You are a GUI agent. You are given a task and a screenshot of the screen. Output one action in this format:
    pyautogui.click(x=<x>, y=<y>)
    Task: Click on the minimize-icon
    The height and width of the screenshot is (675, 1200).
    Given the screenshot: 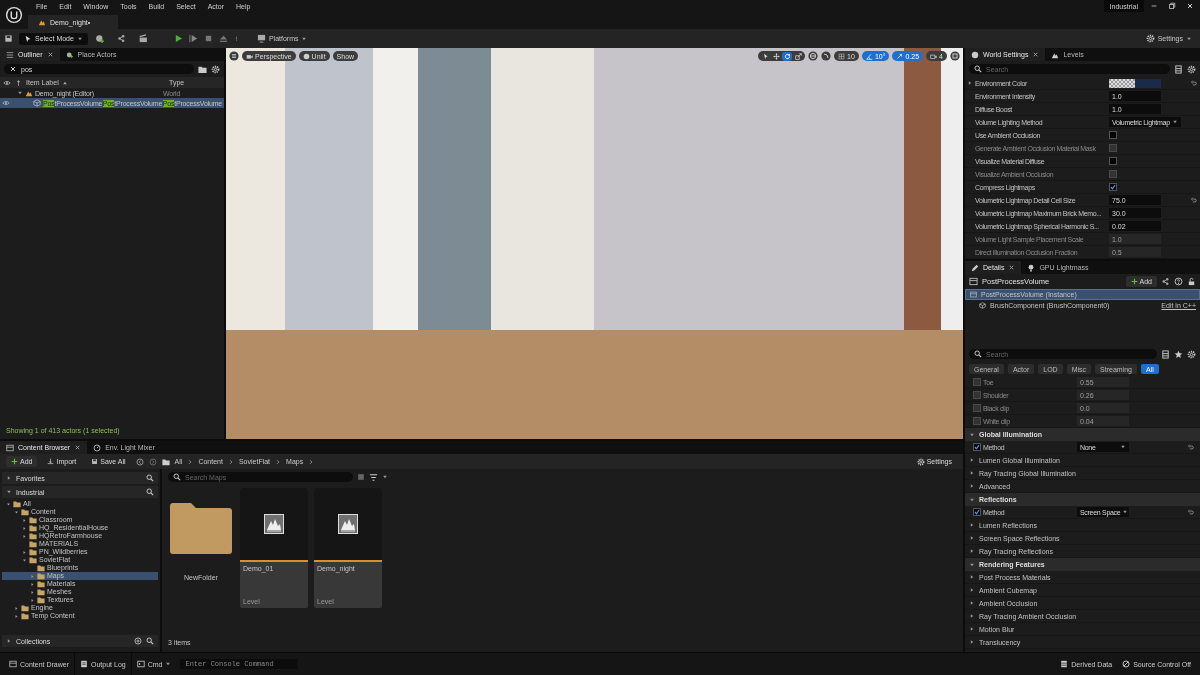 What is the action you would take?
    pyautogui.click(x=1154, y=6)
    